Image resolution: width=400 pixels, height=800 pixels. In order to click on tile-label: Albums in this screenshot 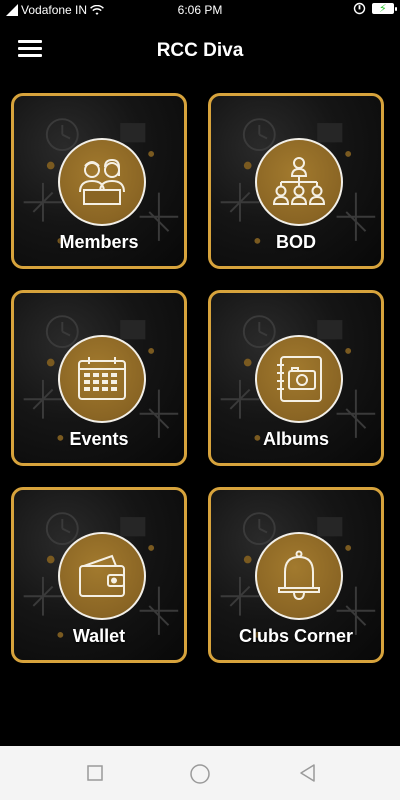, I will do `click(295, 439)`.